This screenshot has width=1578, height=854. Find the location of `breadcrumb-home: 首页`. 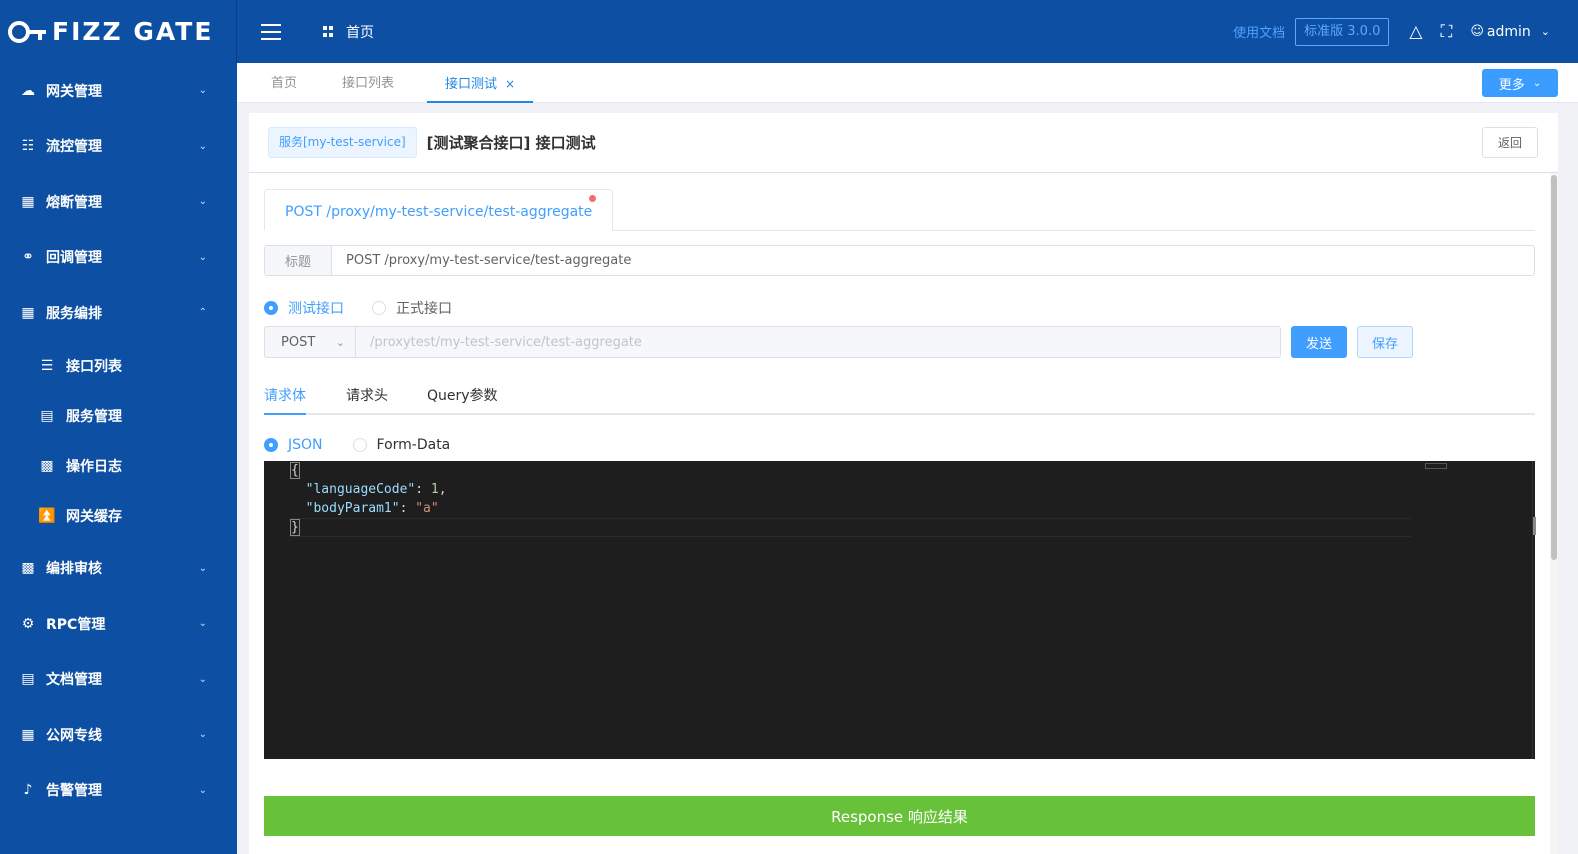

breadcrumb-home: 首页 is located at coordinates (360, 32).